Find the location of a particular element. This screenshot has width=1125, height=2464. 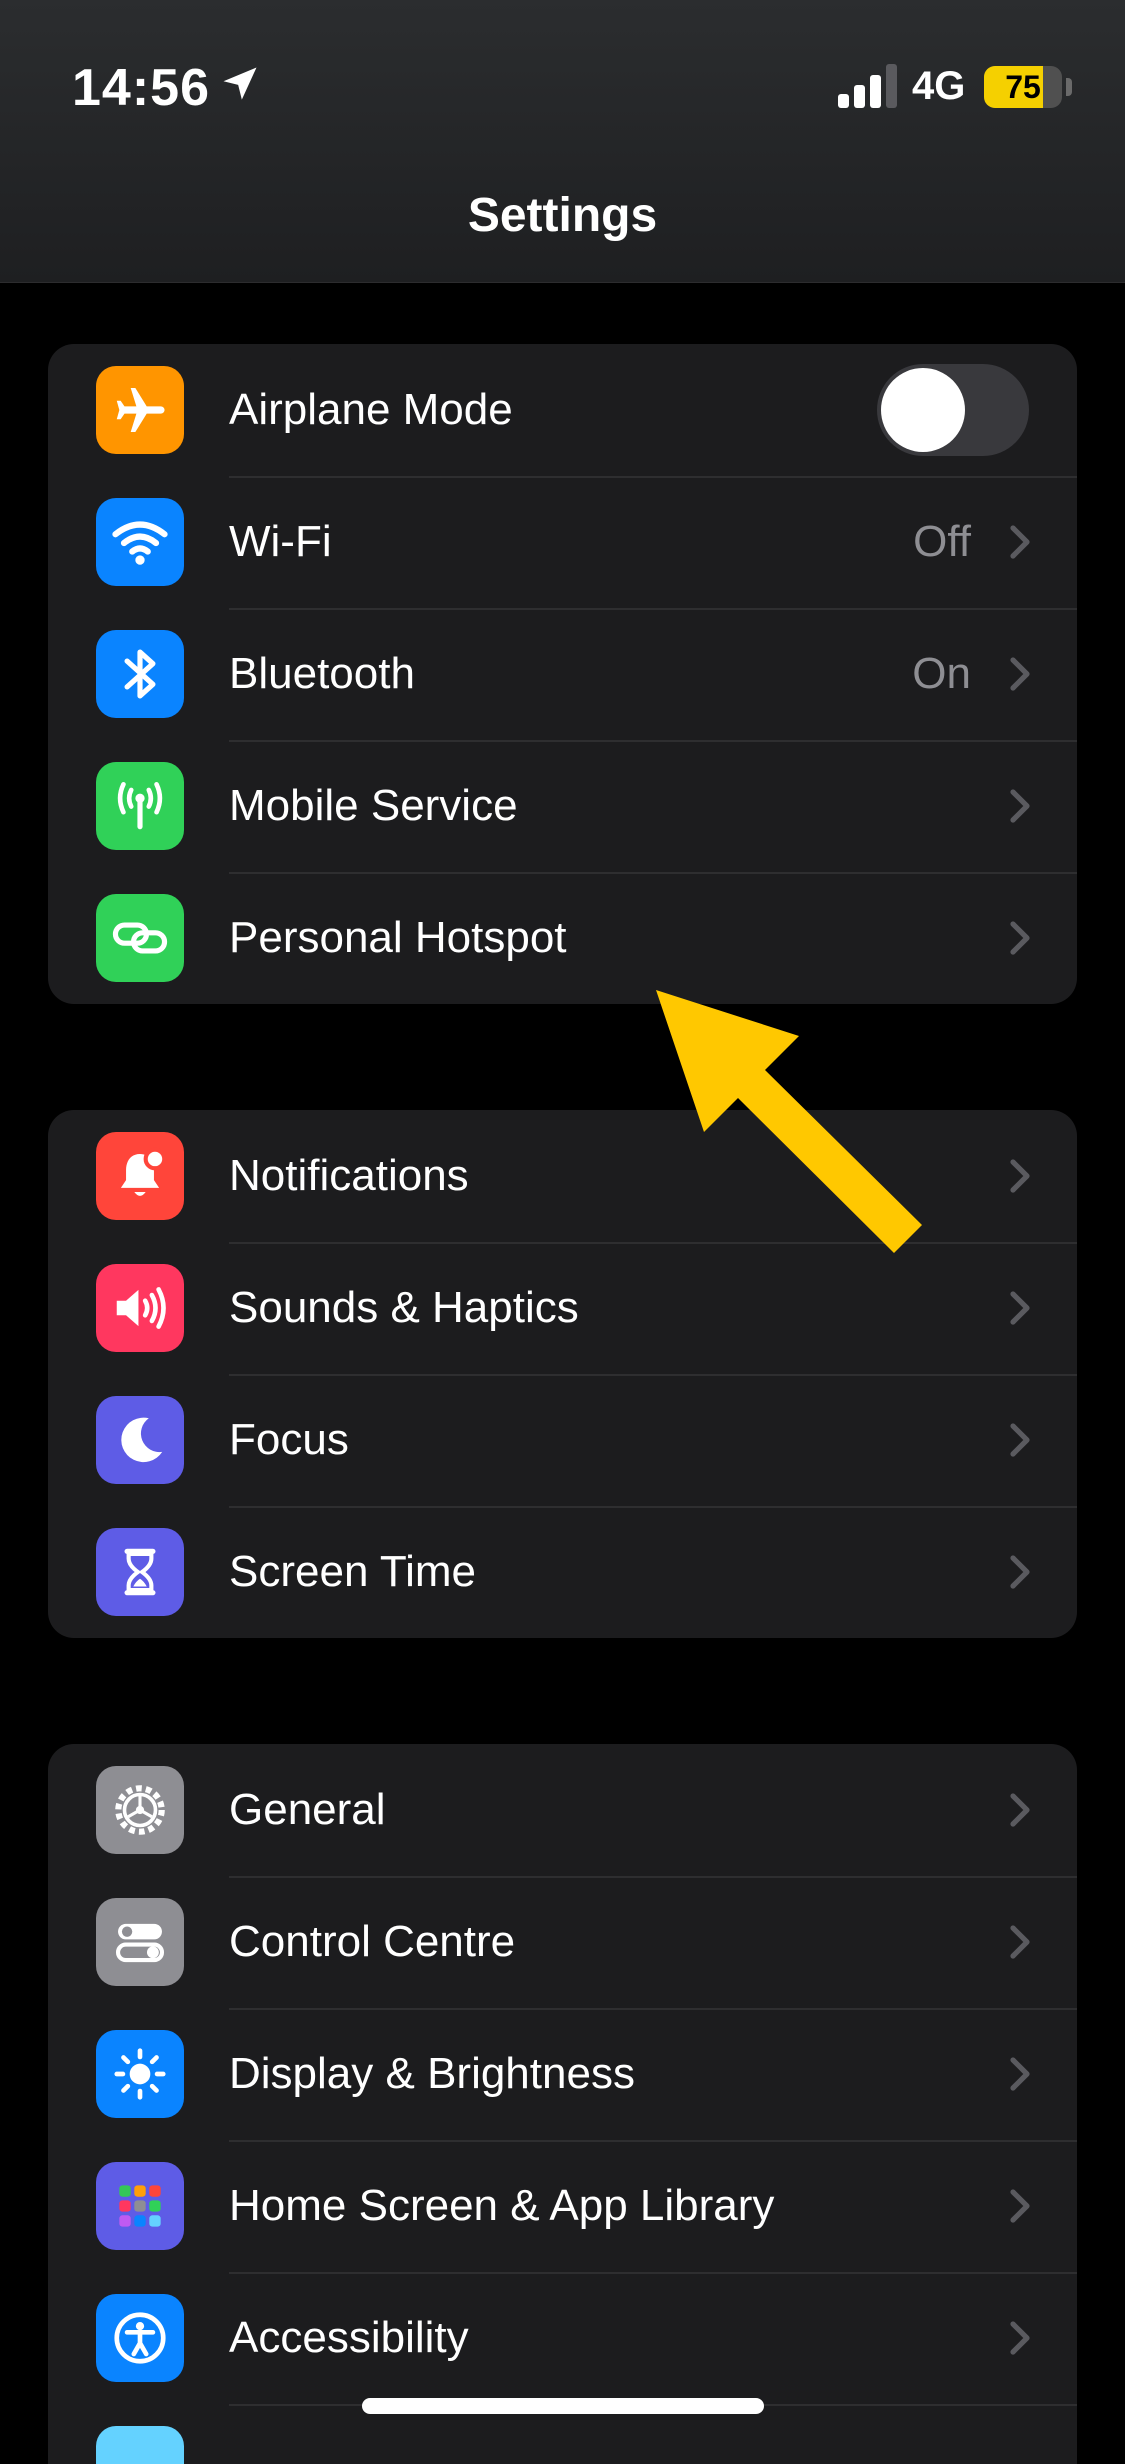

row-home-screen-app-library: Home Screen & App Library is located at coordinates (562, 2206).